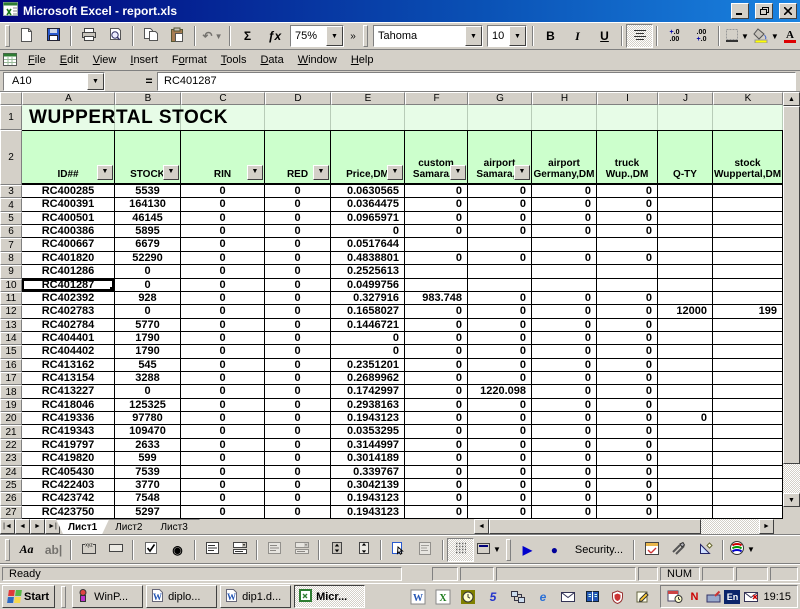  I want to click on cell-E6: 0, so click(368, 232).